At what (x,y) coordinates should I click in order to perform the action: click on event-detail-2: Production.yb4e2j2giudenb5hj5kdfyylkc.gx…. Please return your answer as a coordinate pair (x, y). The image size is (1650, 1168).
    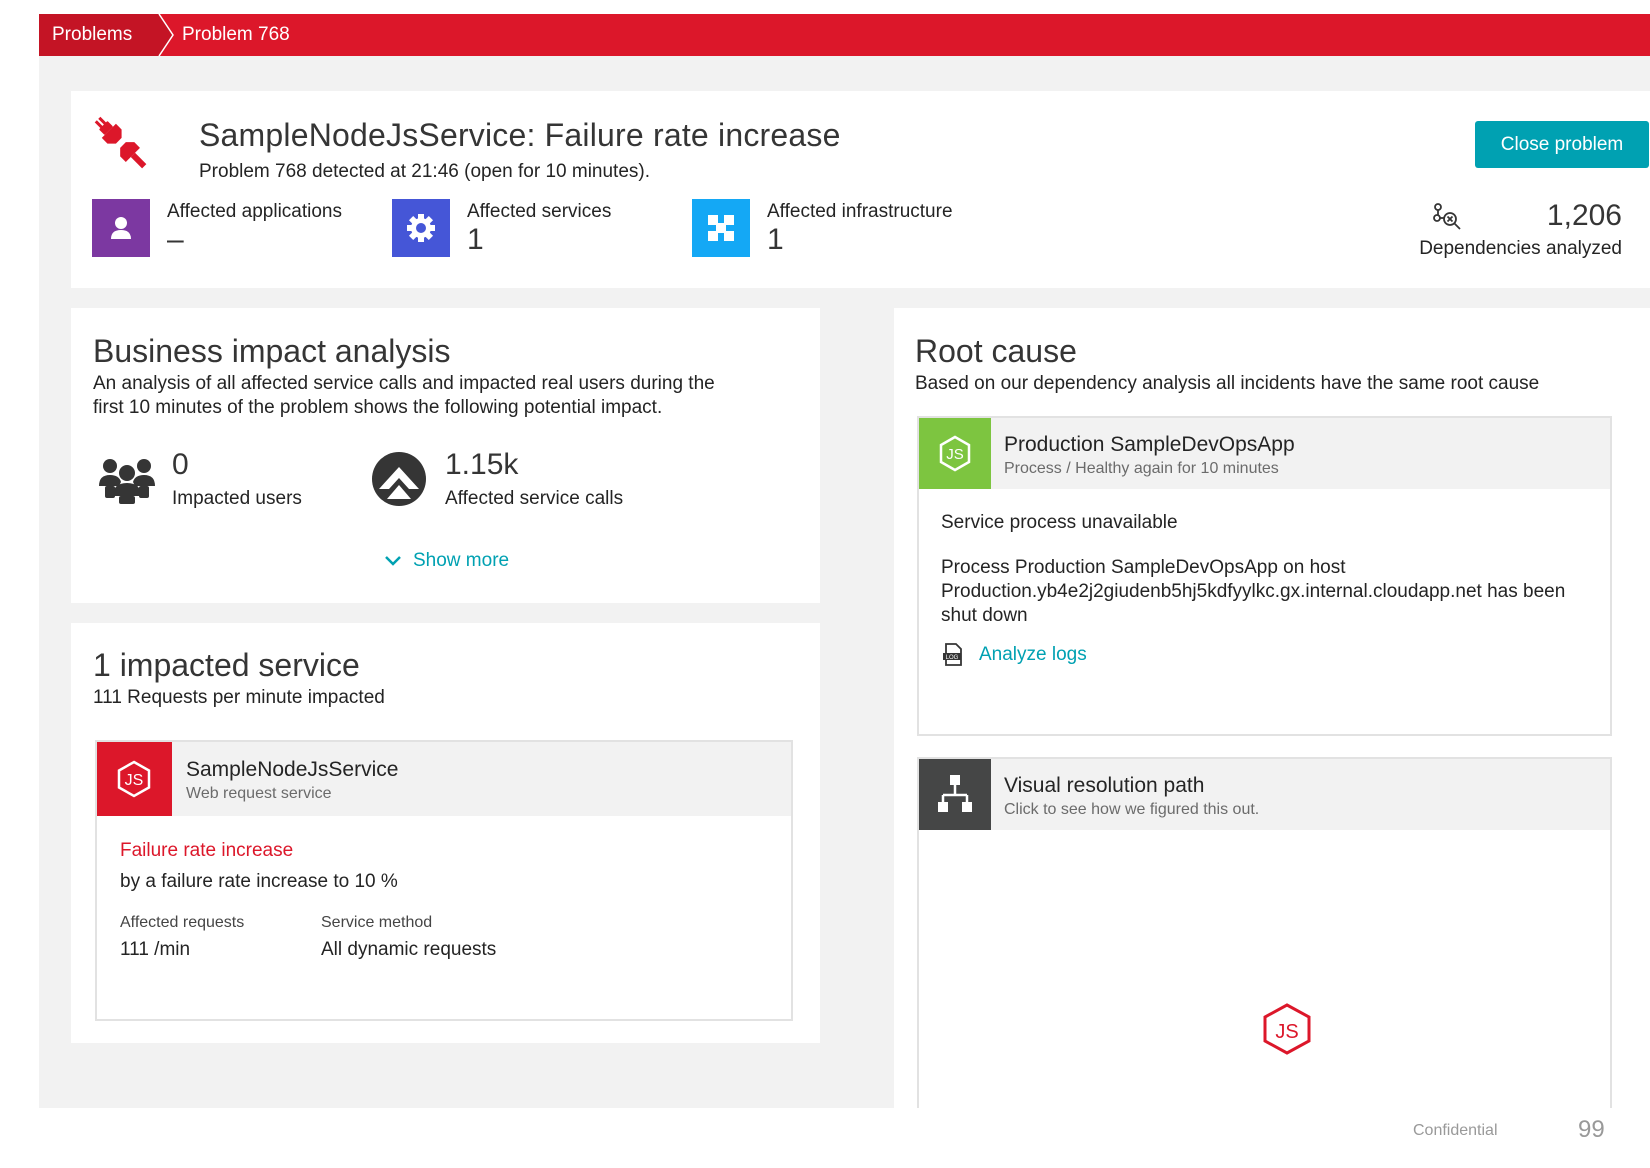
    Looking at the image, I should click on (1253, 591).